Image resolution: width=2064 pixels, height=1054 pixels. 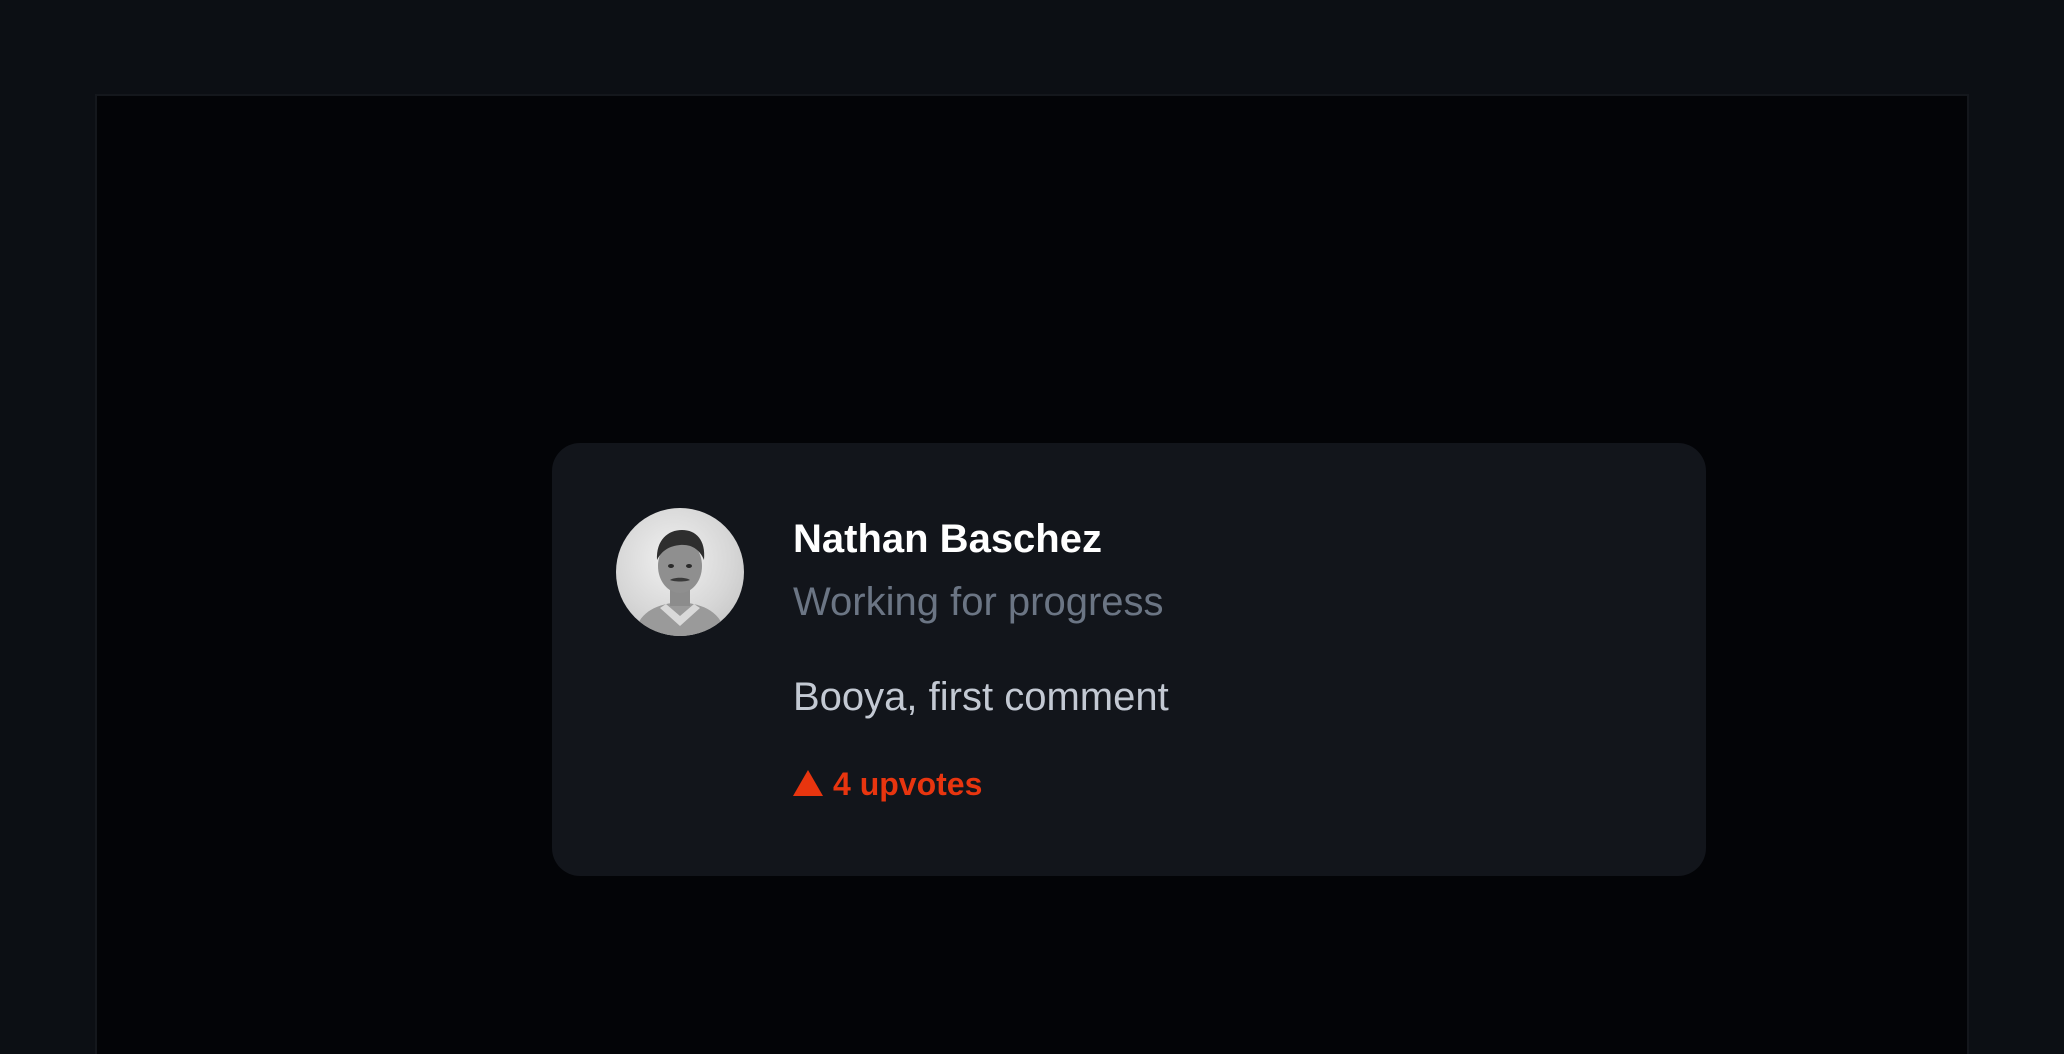 I want to click on avatar, so click(x=680, y=572).